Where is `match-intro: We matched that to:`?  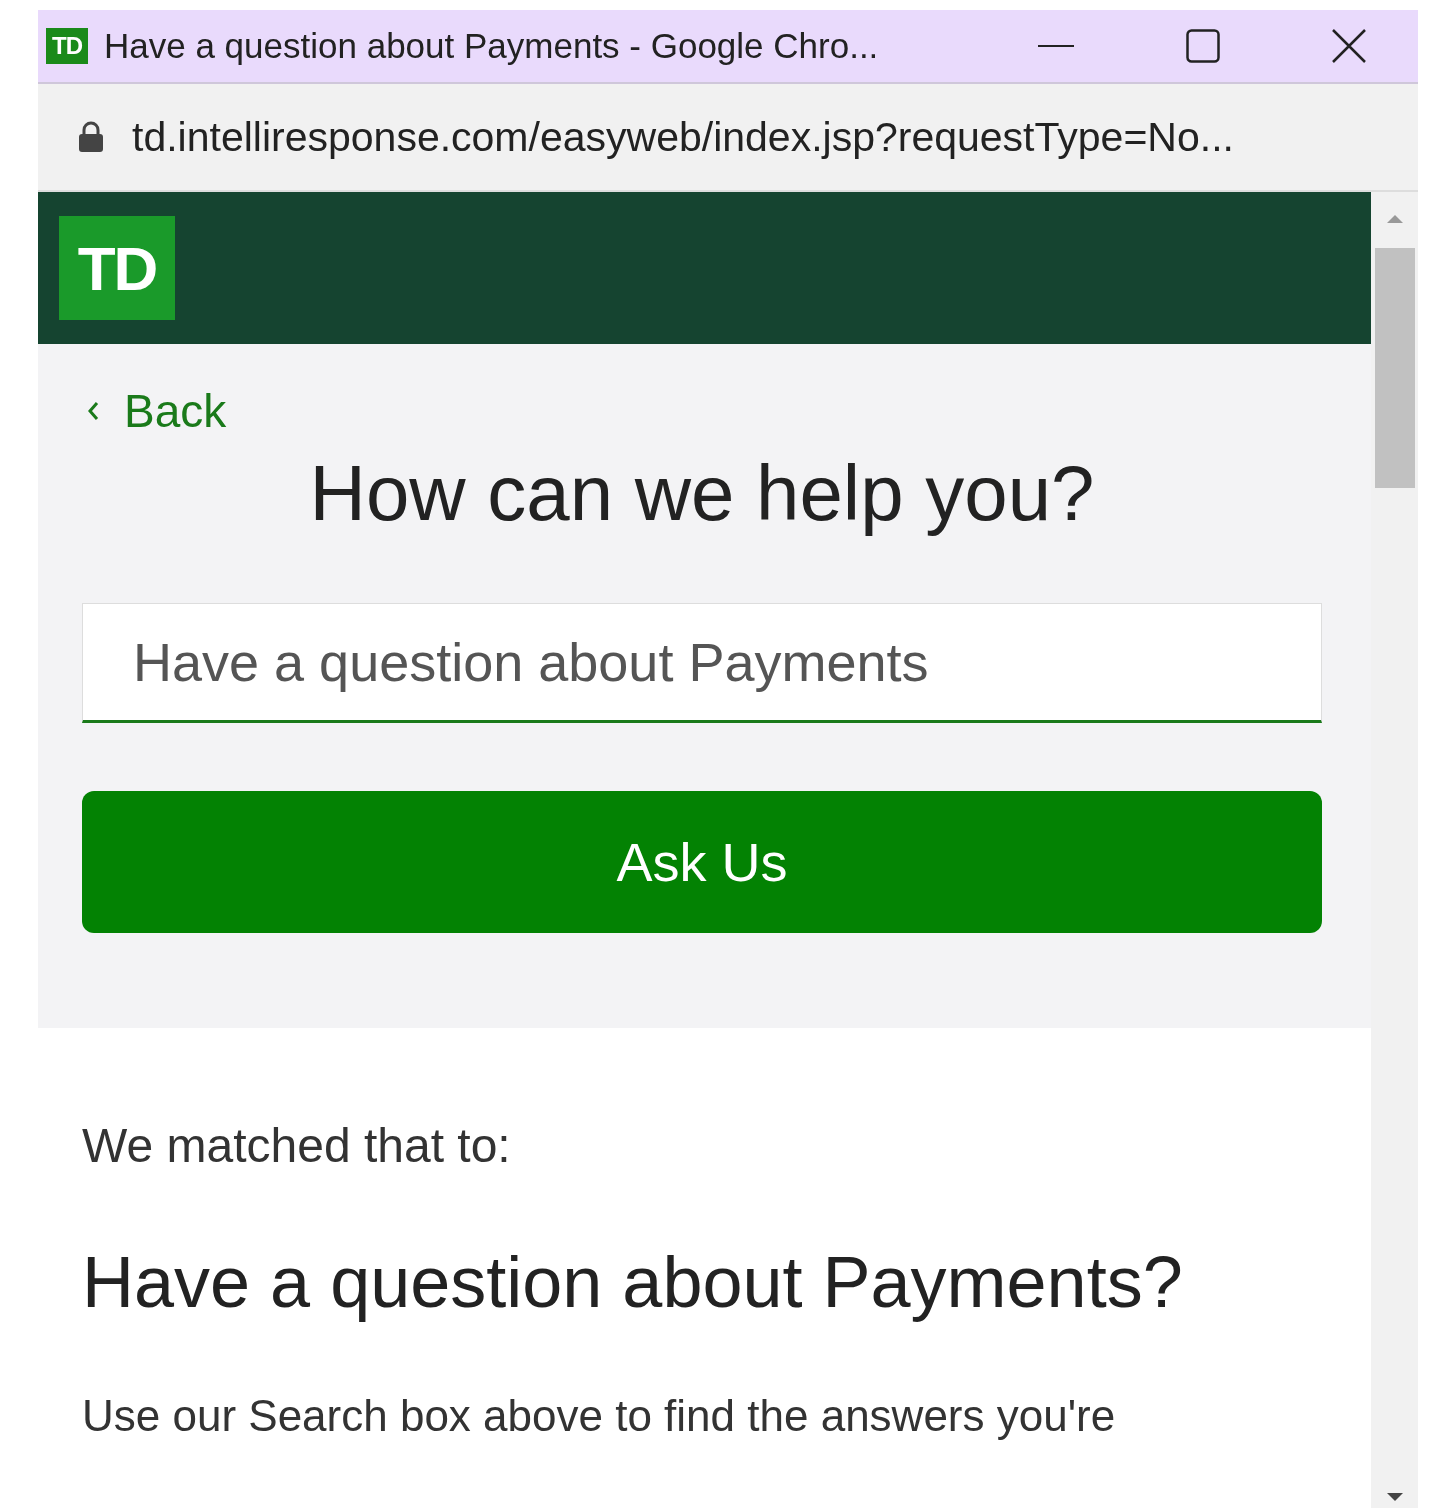 match-intro: We matched that to: is located at coordinates (297, 1145).